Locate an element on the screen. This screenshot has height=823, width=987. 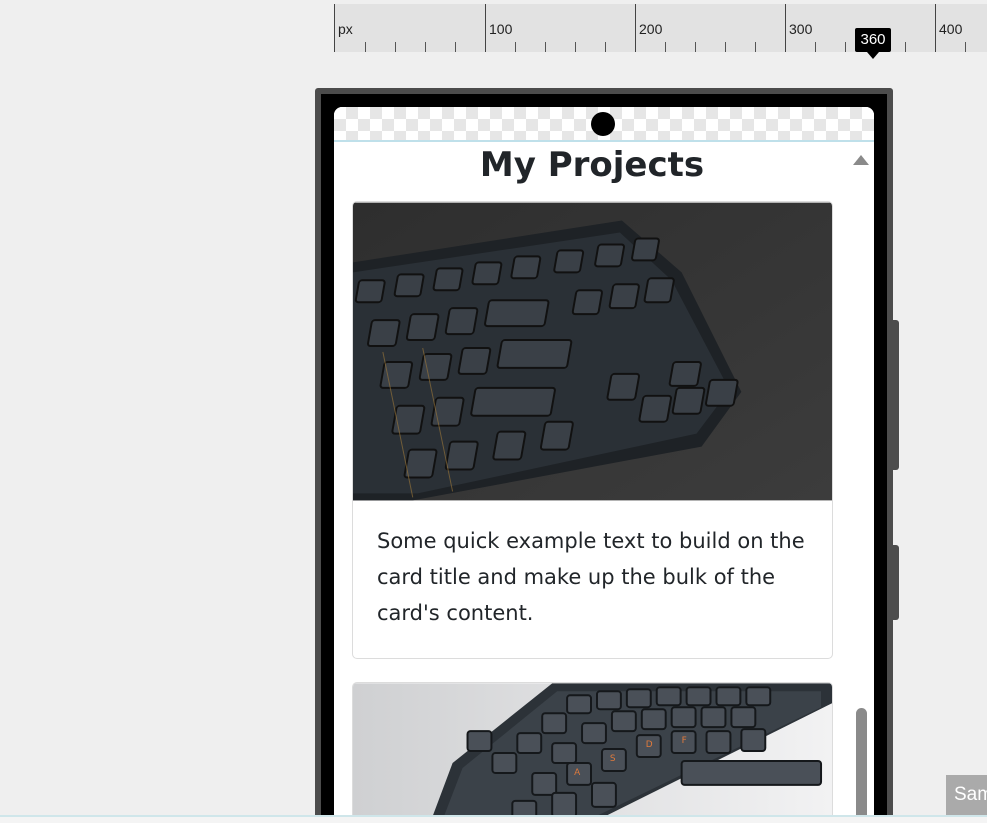
ruler-label-300: 300 is located at coordinates (801, 29).